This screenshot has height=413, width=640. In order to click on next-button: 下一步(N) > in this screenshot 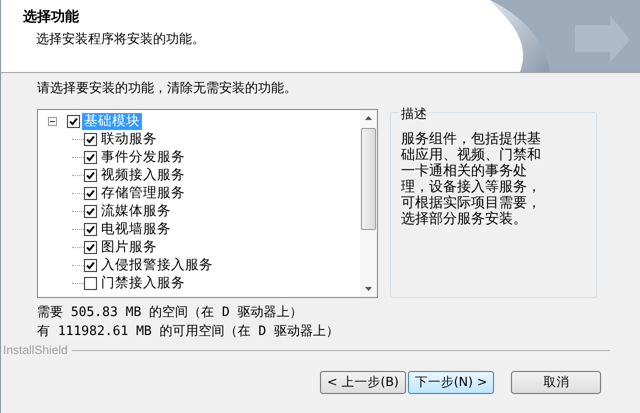, I will do `click(451, 382)`.